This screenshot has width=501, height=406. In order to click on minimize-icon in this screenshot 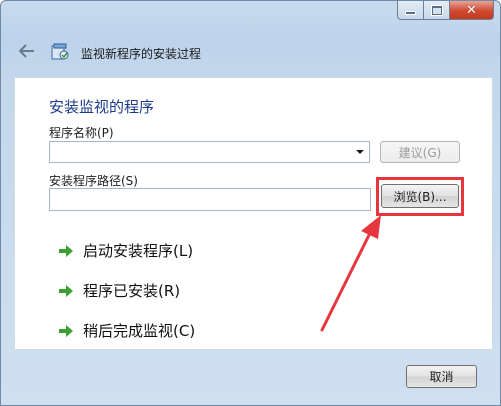, I will do `click(410, 13)`.